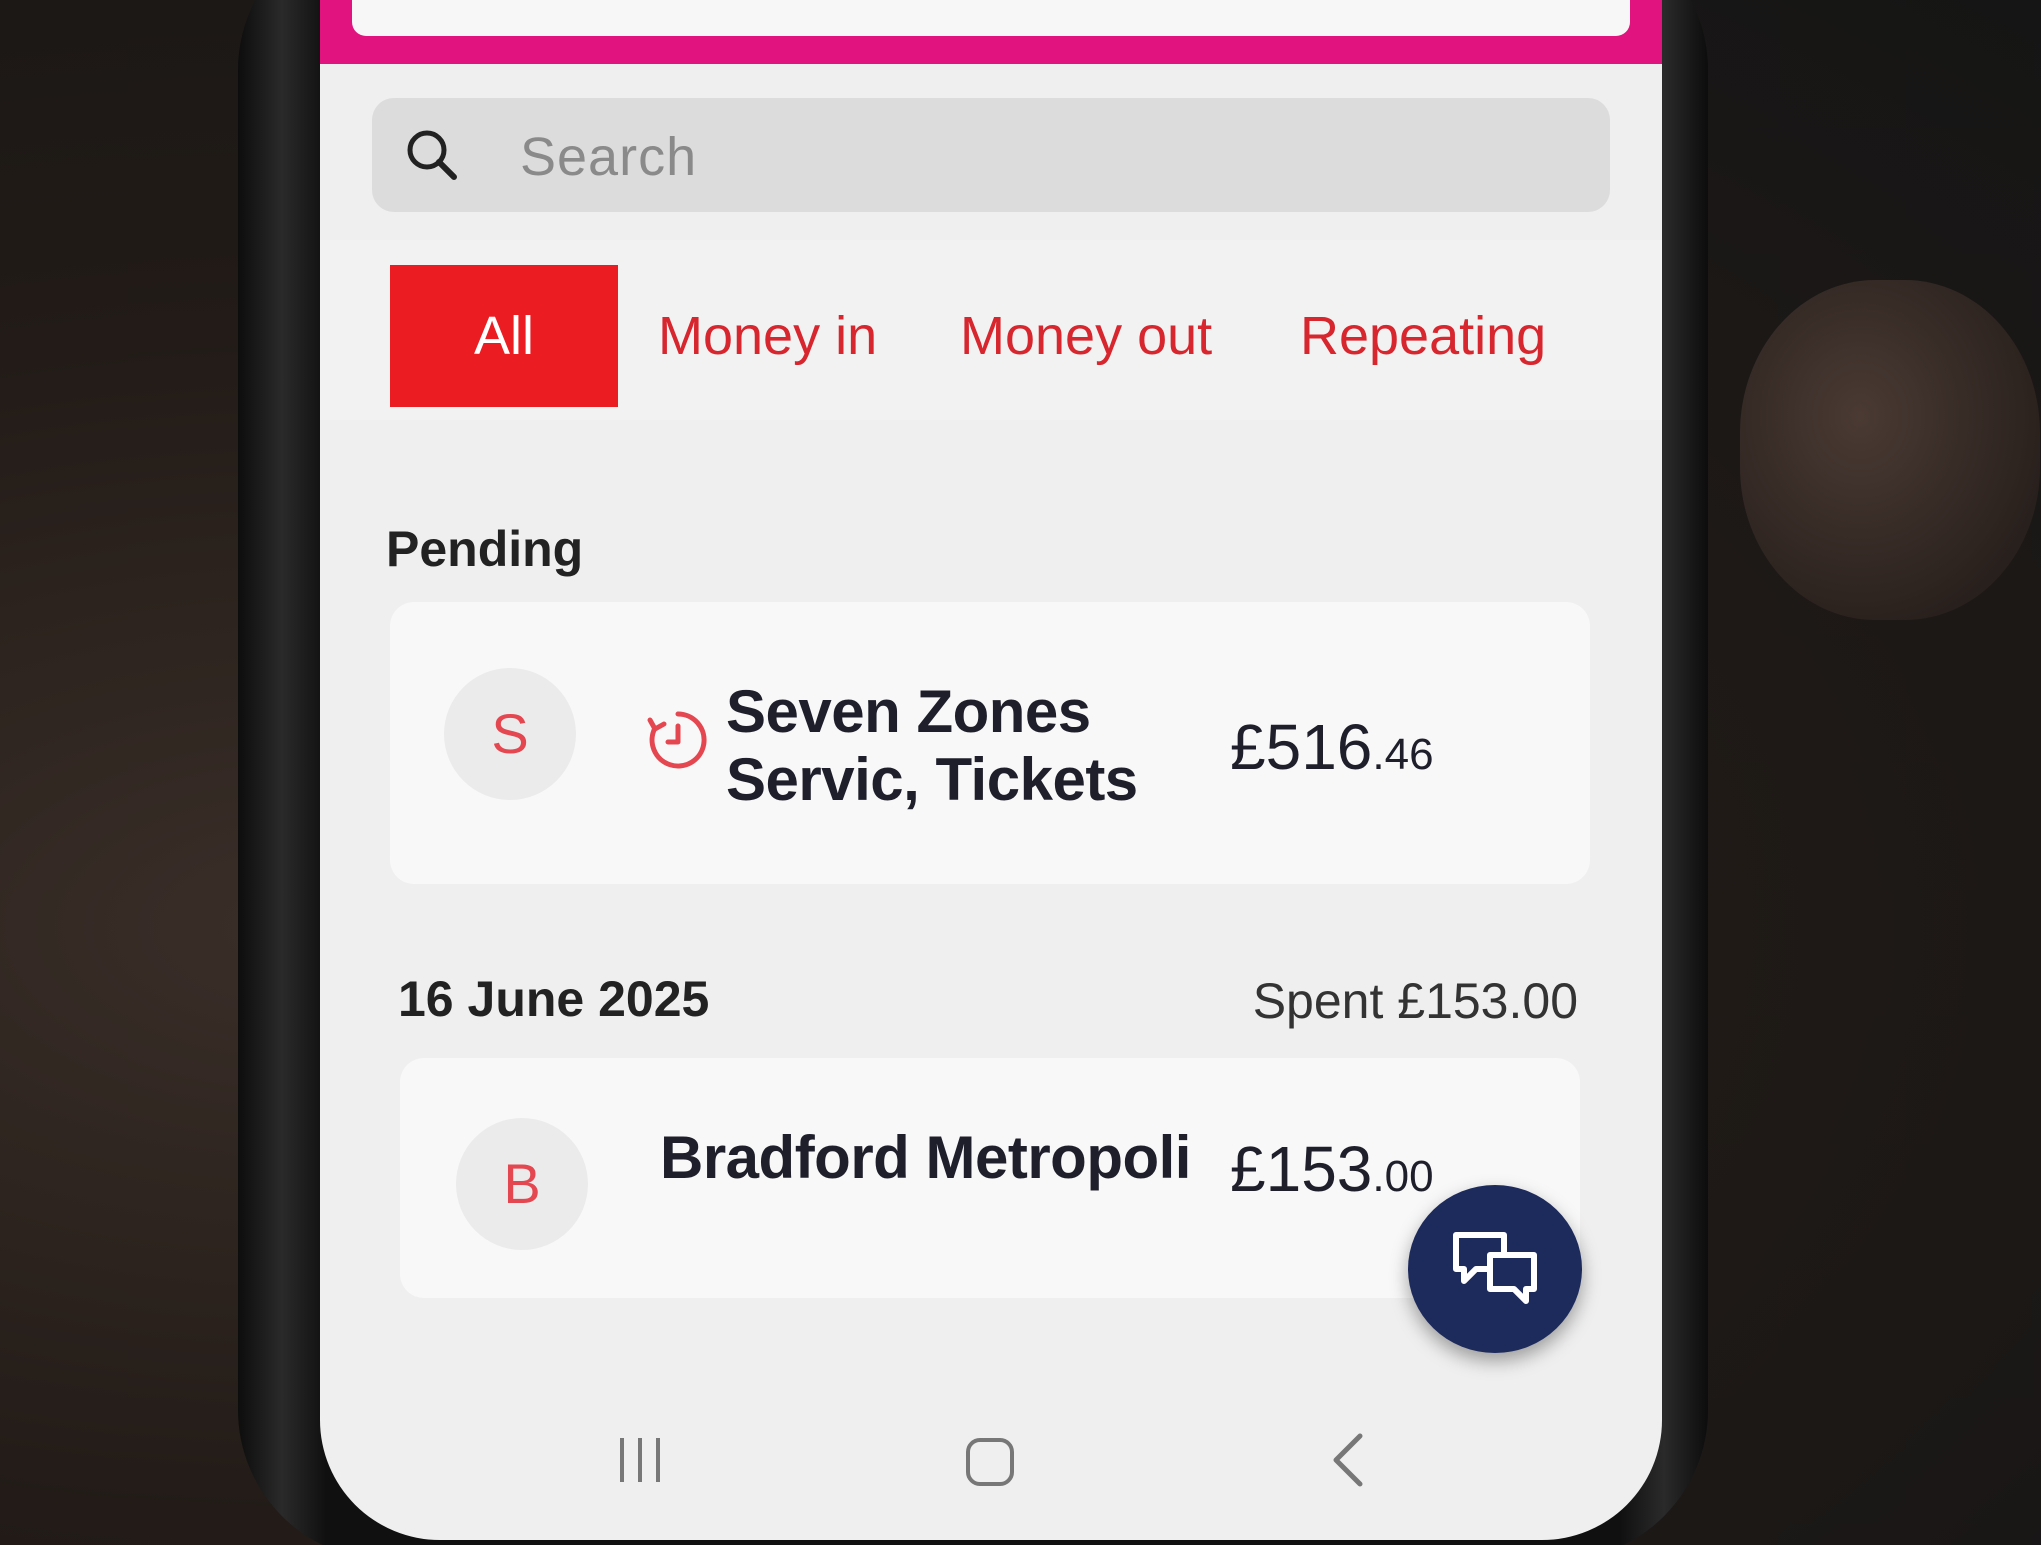 The height and width of the screenshot is (1545, 2041). What do you see at coordinates (1301, 747) in the screenshot?
I see `amount-major: £516` at bounding box center [1301, 747].